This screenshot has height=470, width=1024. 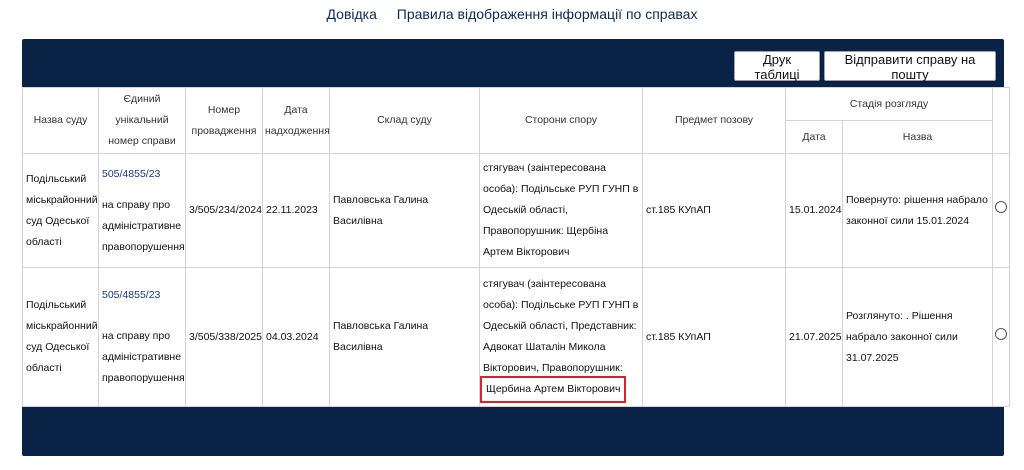 I want to click on header-subject: Предмет позову, so click(x=714, y=120).